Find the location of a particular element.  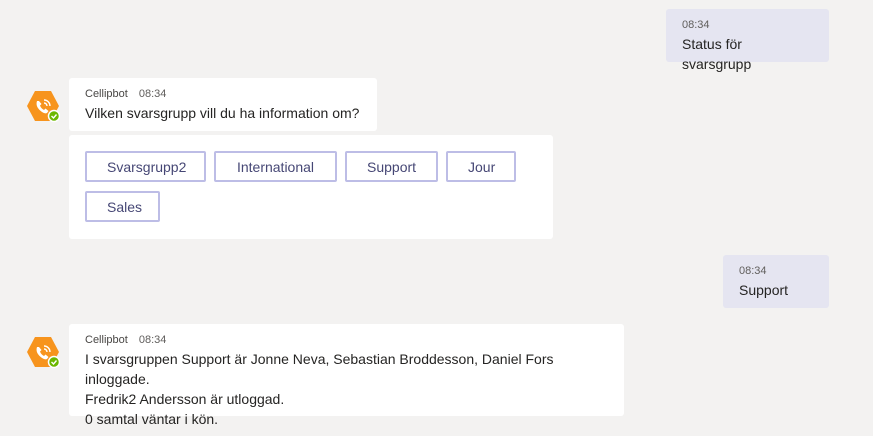

choice-button-support: Support is located at coordinates (391, 166).